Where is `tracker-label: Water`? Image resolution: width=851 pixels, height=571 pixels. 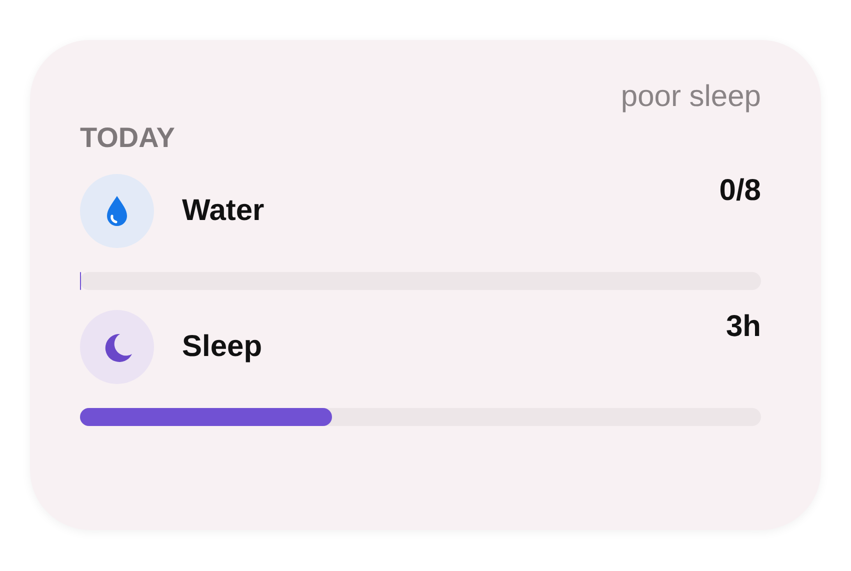
tracker-label: Water is located at coordinates (223, 211).